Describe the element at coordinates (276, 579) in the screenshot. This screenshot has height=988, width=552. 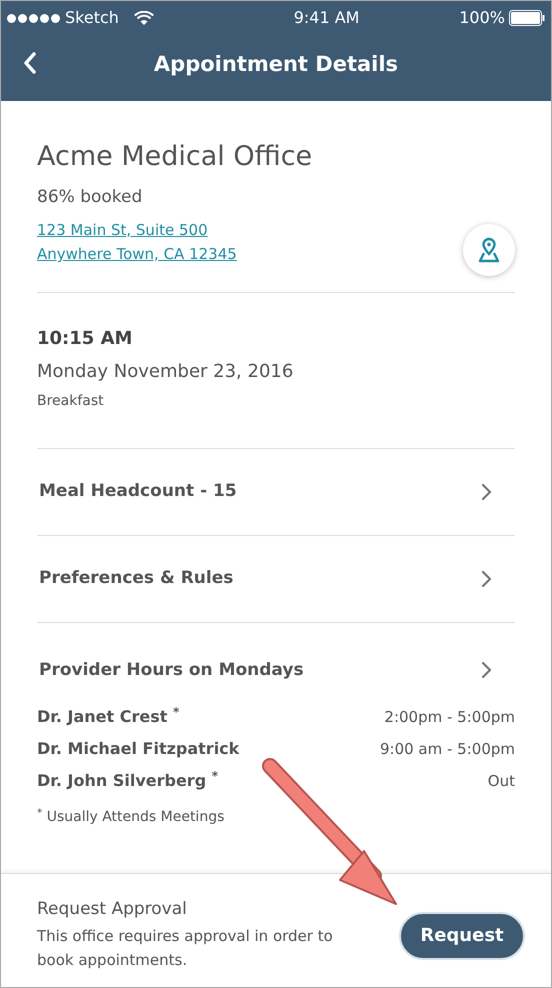
I see `detail-row: Preferences & Rules` at that location.